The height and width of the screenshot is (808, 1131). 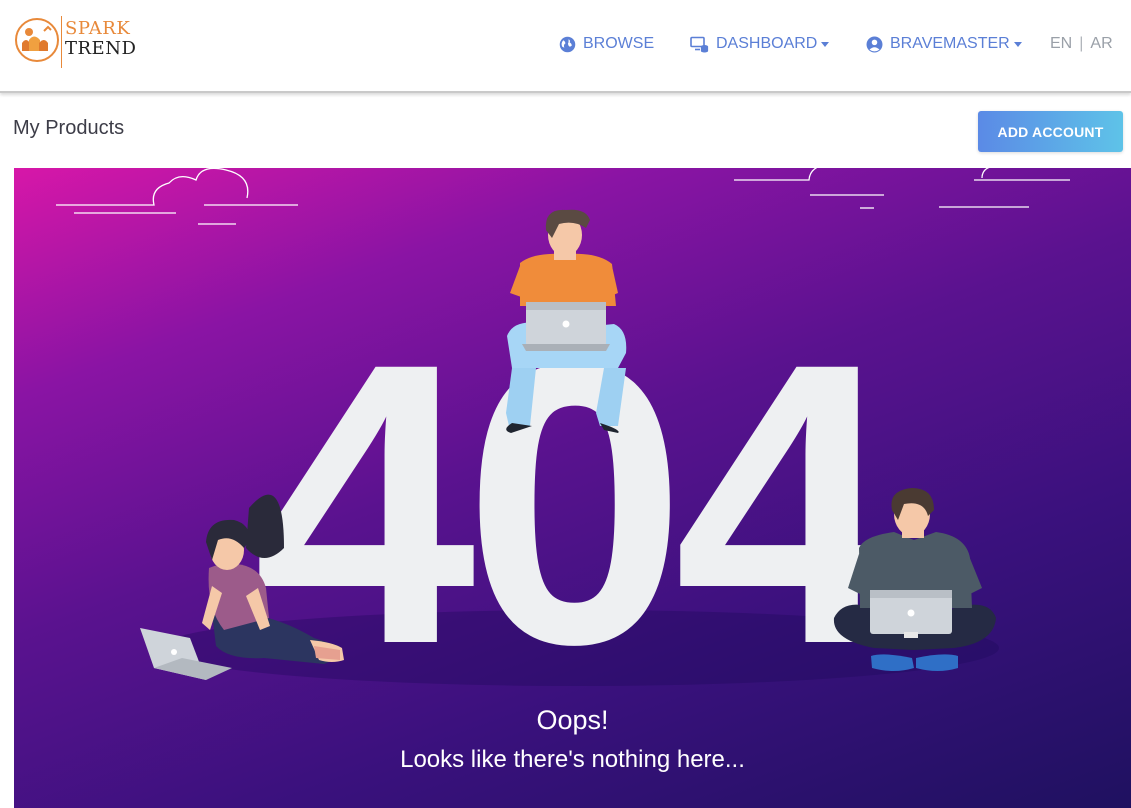 I want to click on nav-dashboard-dropdown: DASHBOARD, so click(x=760, y=44).